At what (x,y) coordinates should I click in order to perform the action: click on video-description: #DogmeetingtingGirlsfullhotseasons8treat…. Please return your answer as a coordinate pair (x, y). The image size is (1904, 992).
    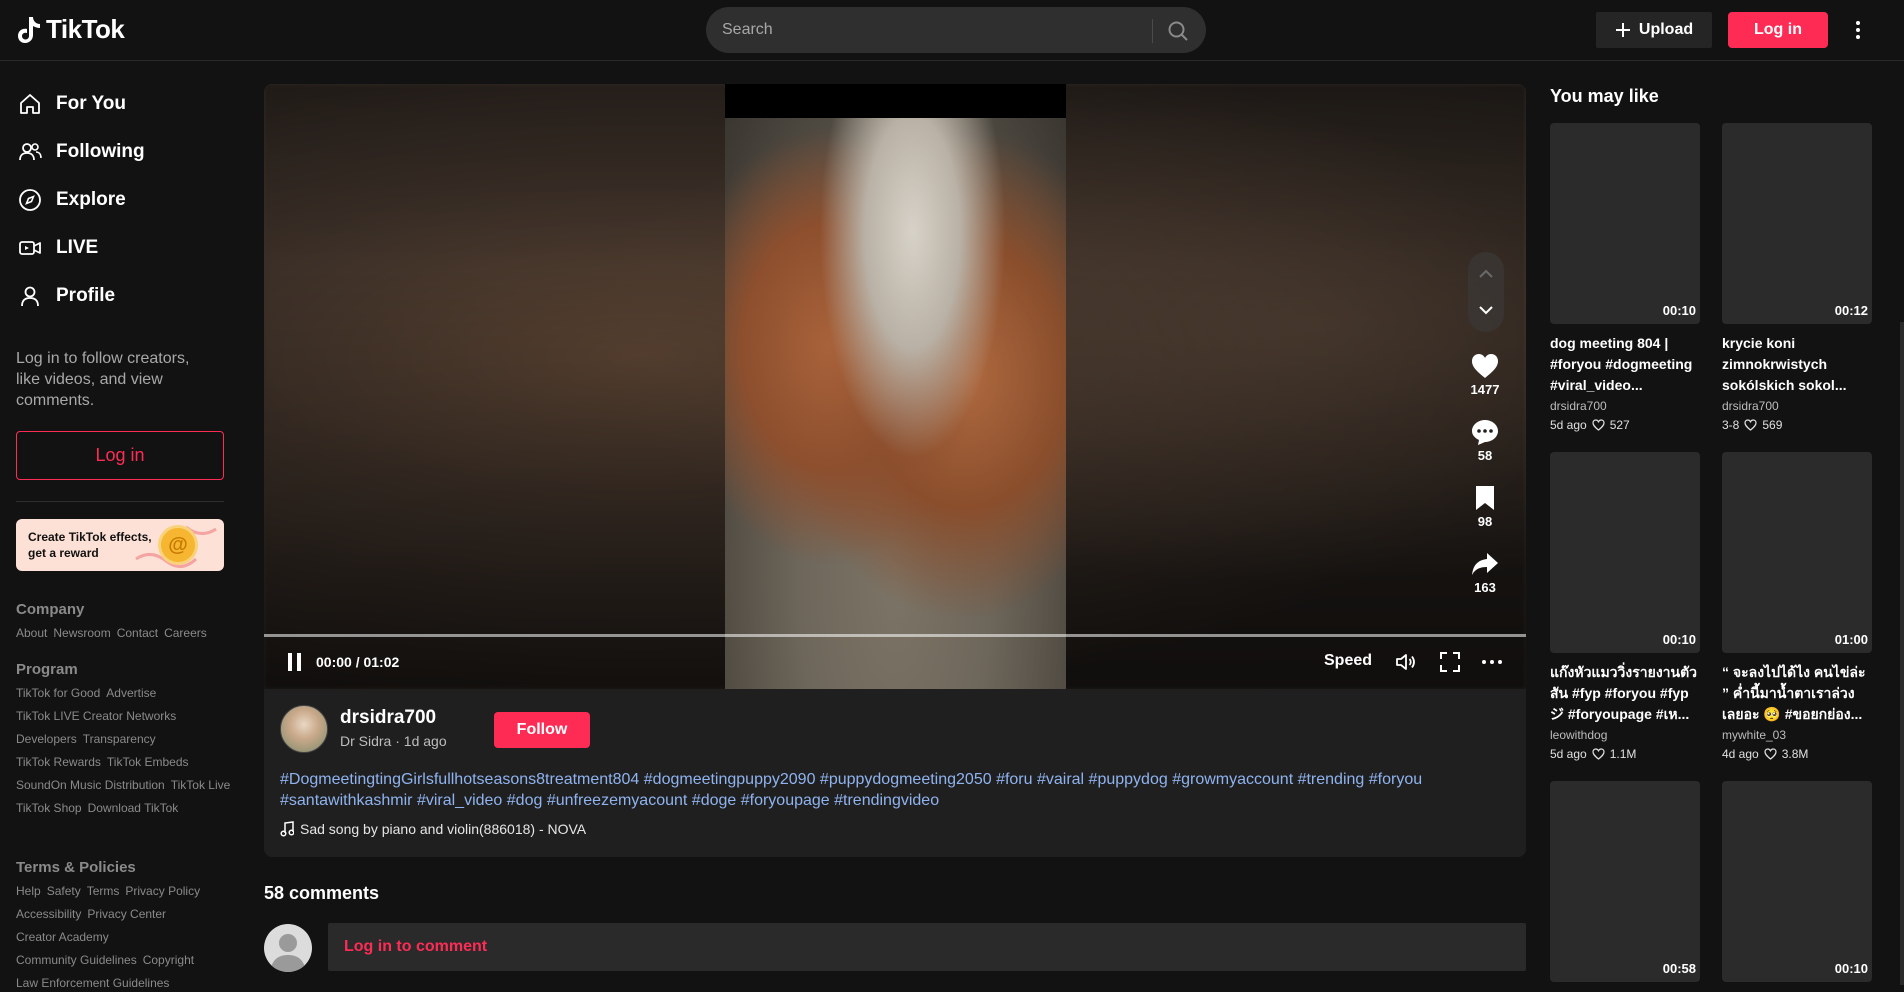
    Looking at the image, I should click on (890, 790).